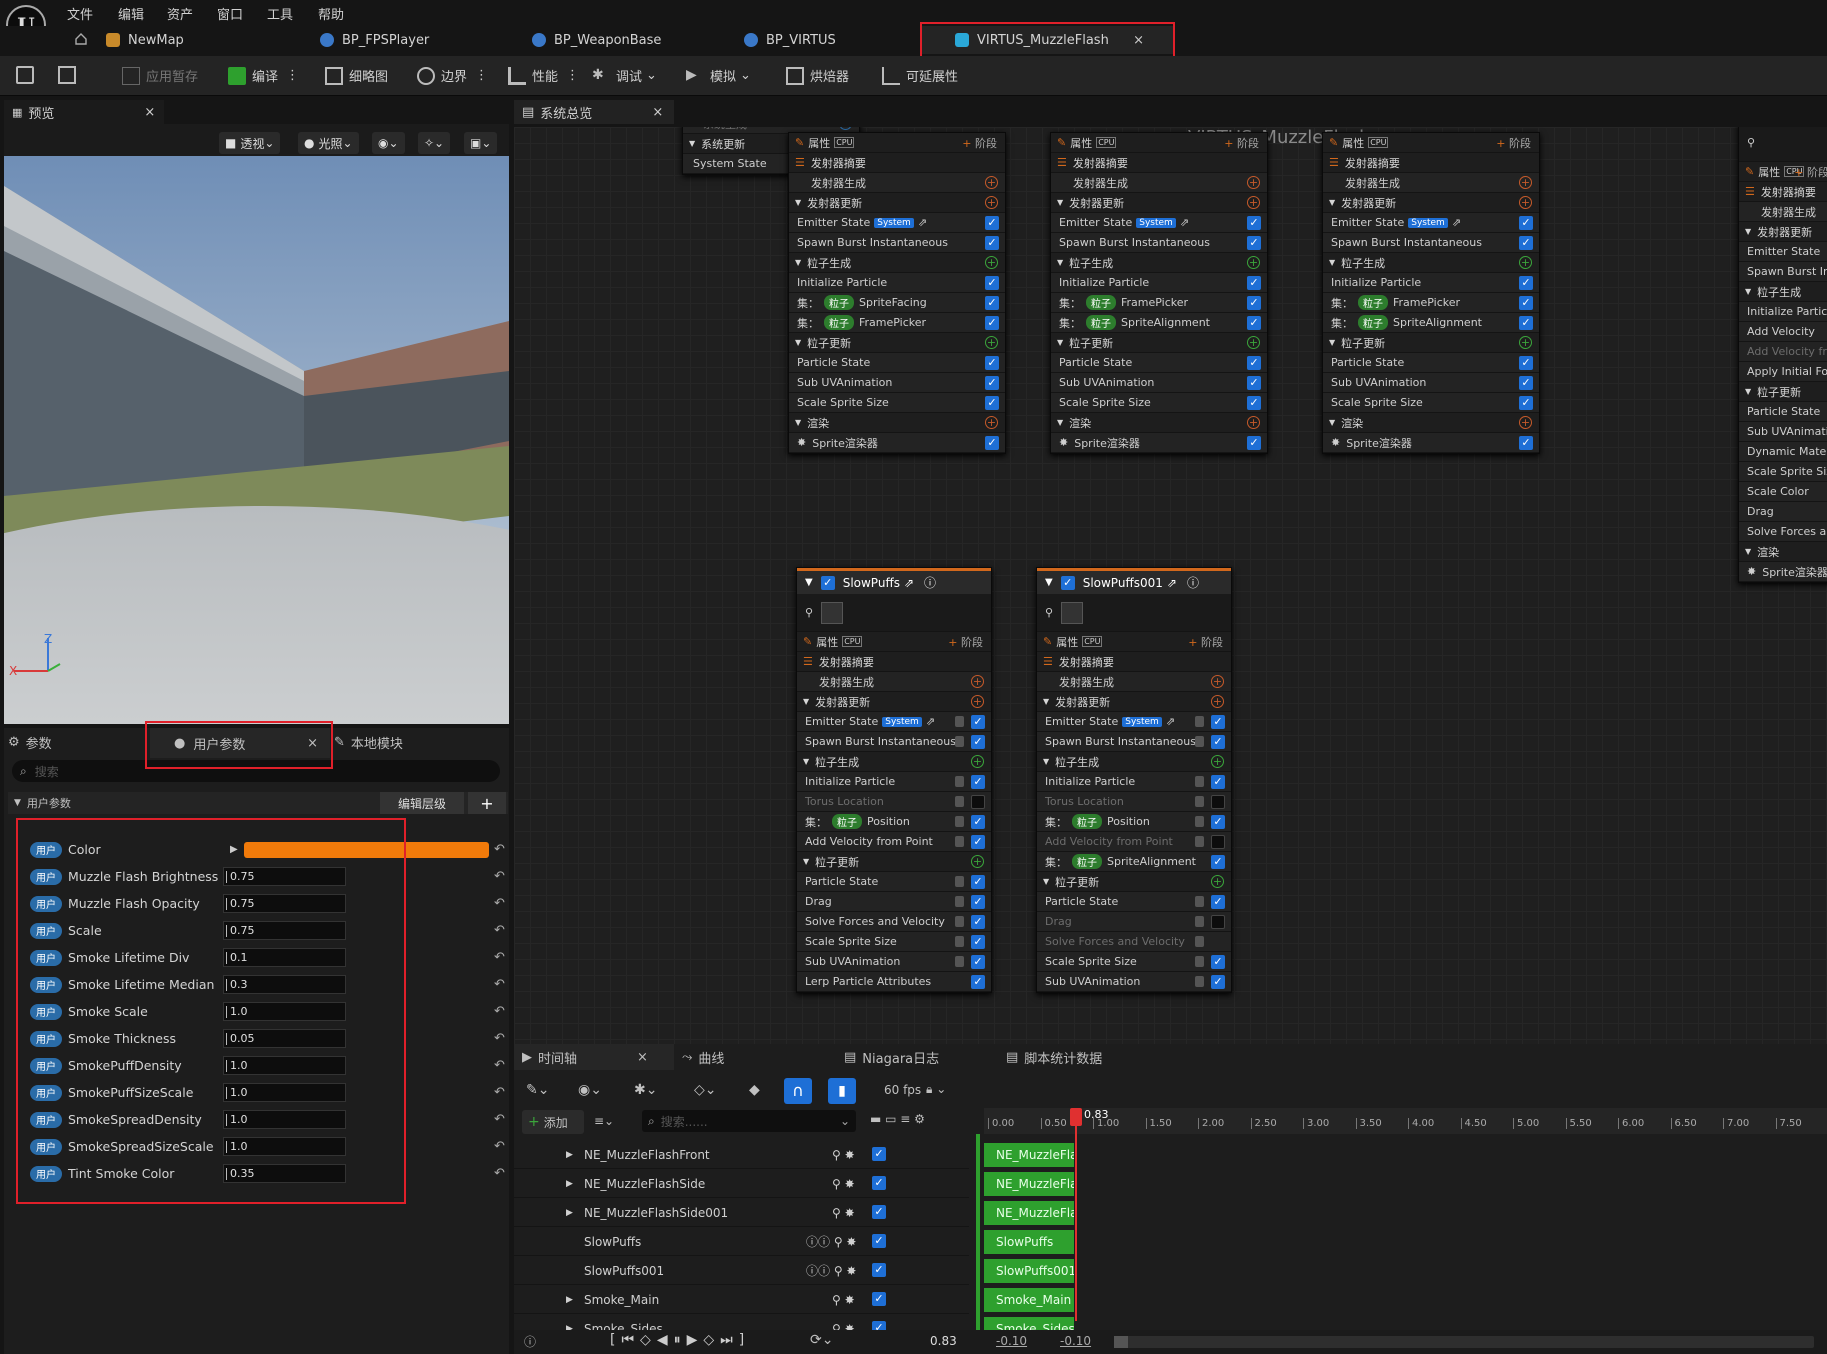 This screenshot has height=1354, width=1827. I want to click on emitter-node-header: ▼ ✓ SlowPuffs ⇗ ⓘ, so click(894, 581).